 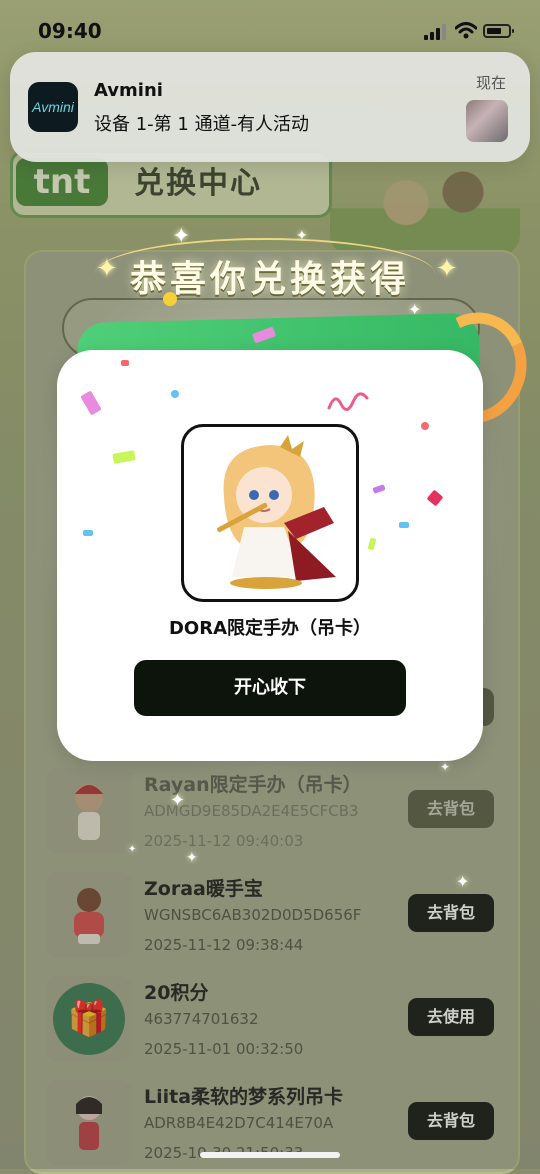 I want to click on cellular-signal-icon, so click(x=435, y=32).